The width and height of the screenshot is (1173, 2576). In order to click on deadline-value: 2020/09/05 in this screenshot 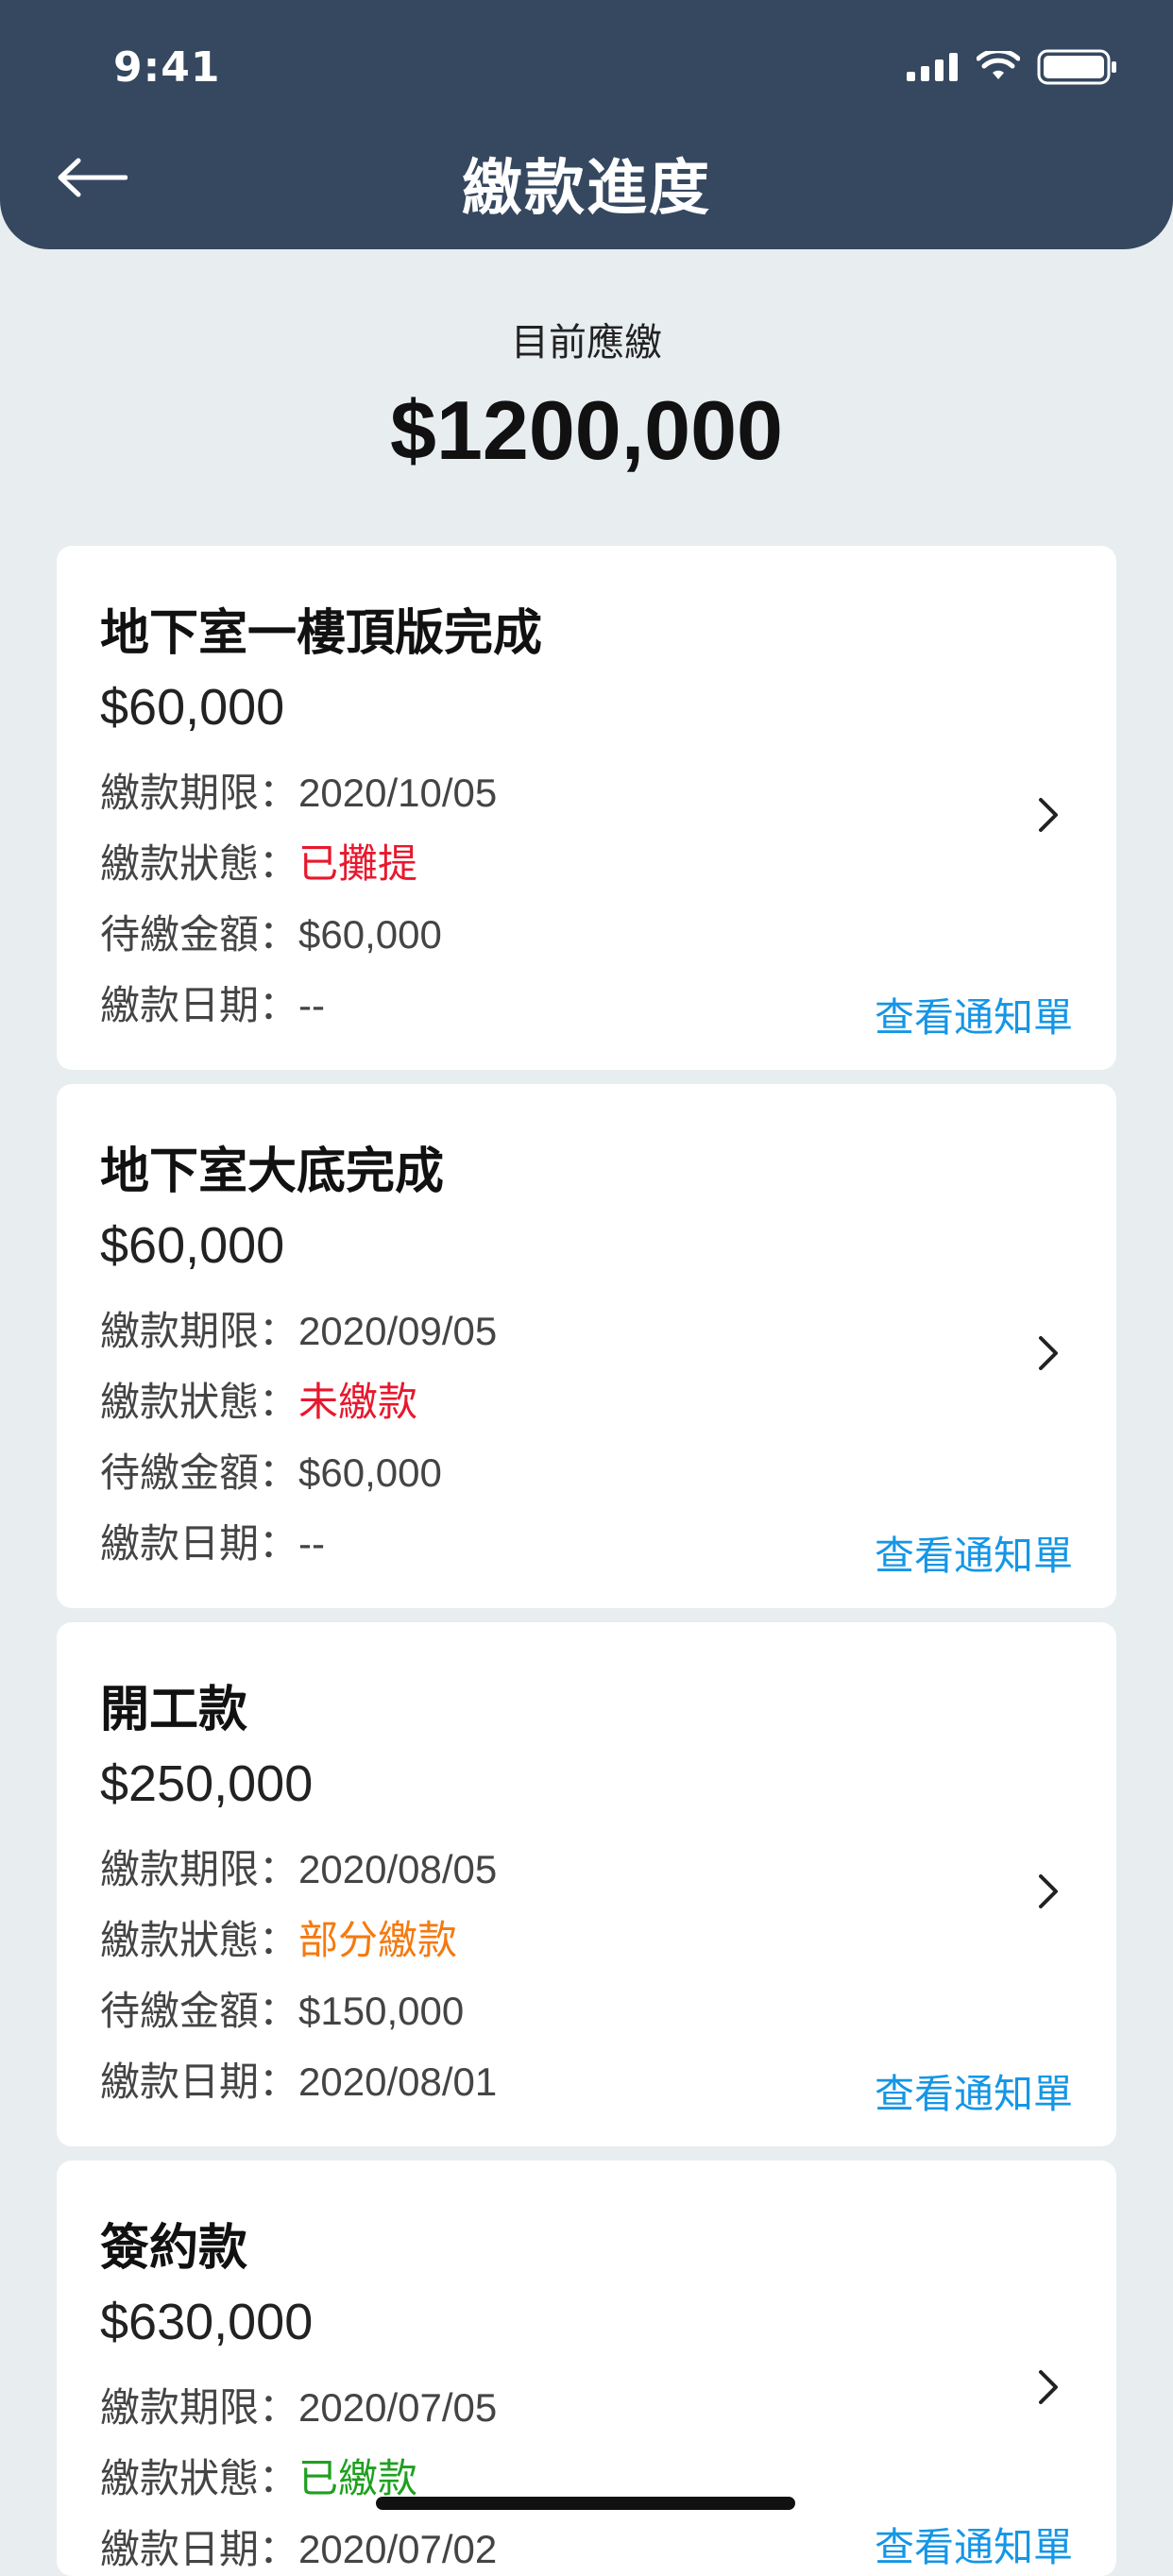, I will do `click(398, 1331)`.